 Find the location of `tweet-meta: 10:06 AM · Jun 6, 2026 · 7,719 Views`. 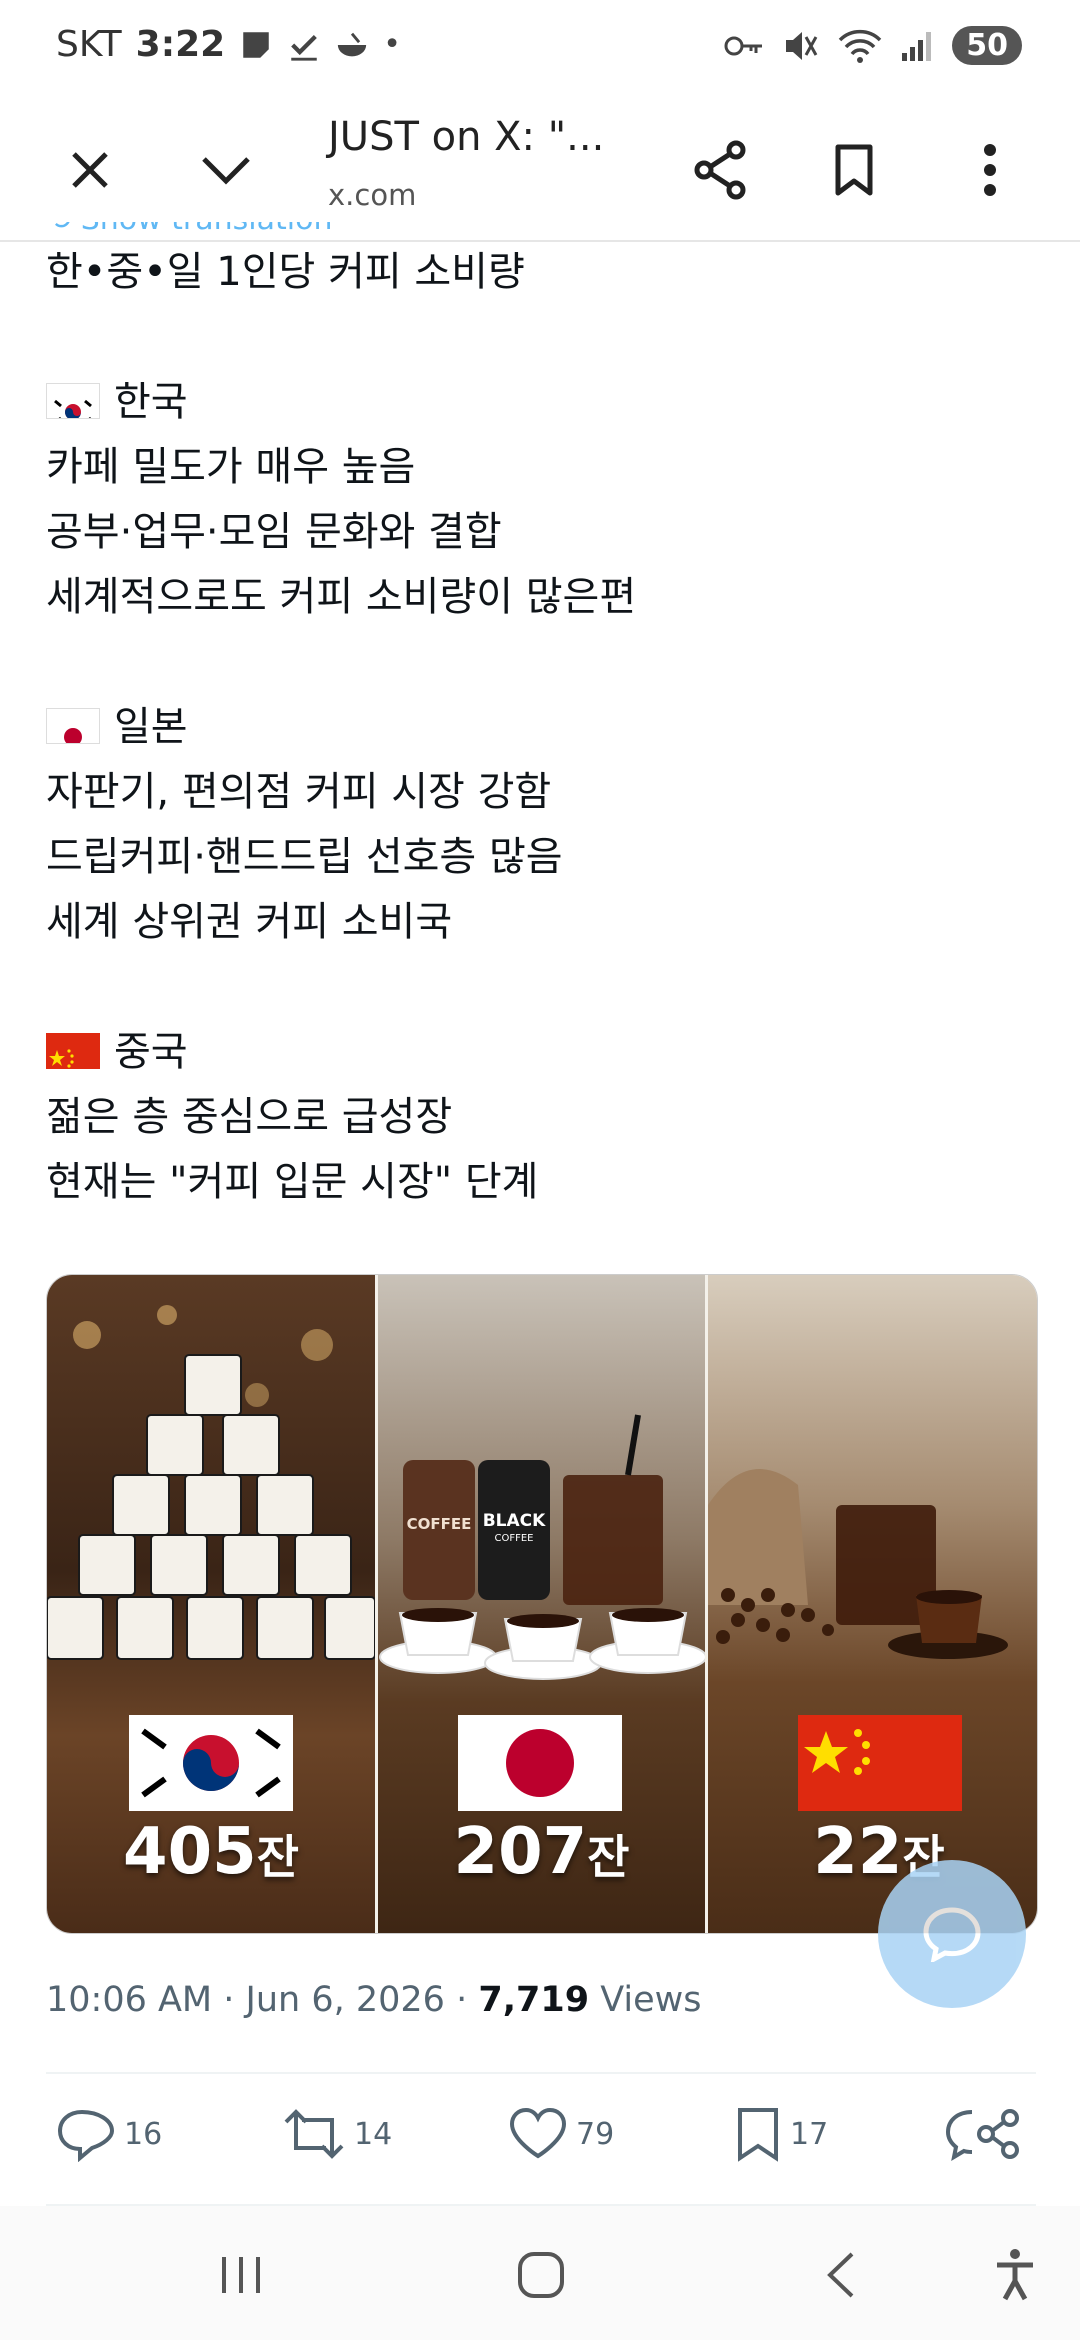

tweet-meta: 10:06 AM · Jun 6, 2026 · 7,719 Views is located at coordinates (374, 2000).